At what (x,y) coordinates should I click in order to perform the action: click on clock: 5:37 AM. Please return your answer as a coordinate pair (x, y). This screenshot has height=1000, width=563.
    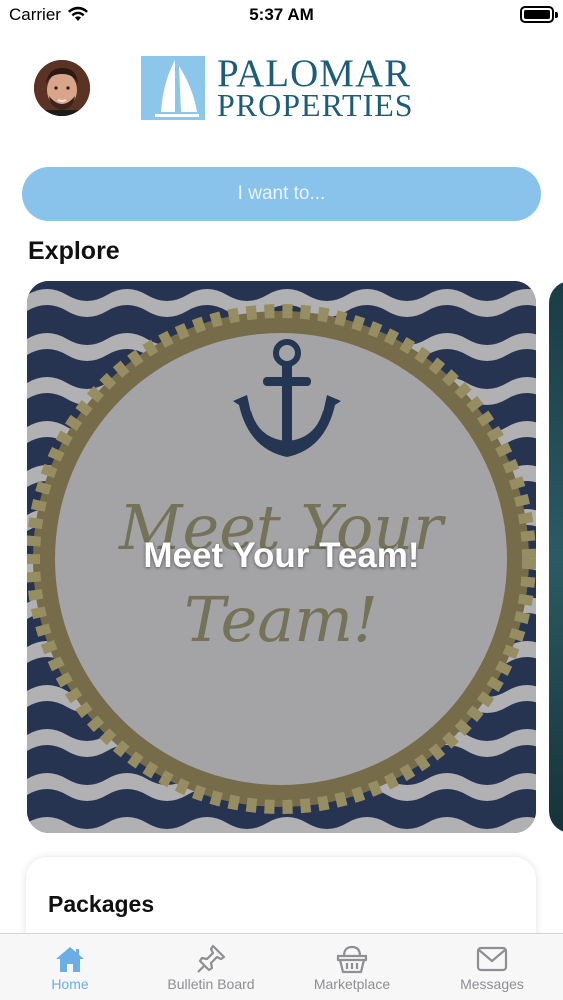
    Looking at the image, I should click on (281, 14).